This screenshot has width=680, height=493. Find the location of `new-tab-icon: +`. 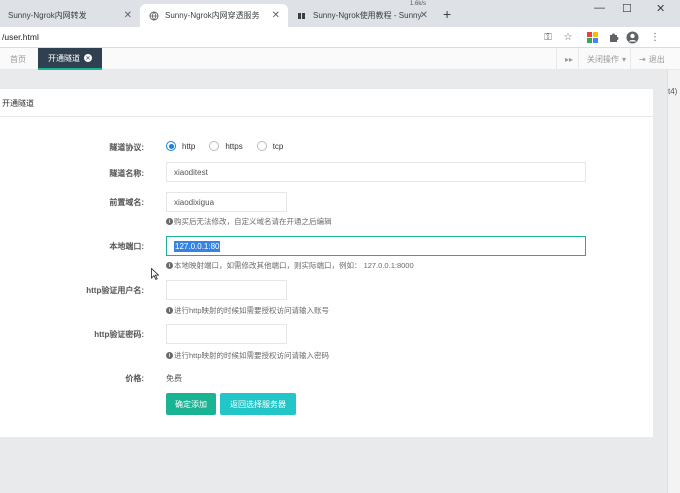

new-tab-icon: + is located at coordinates (447, 14).